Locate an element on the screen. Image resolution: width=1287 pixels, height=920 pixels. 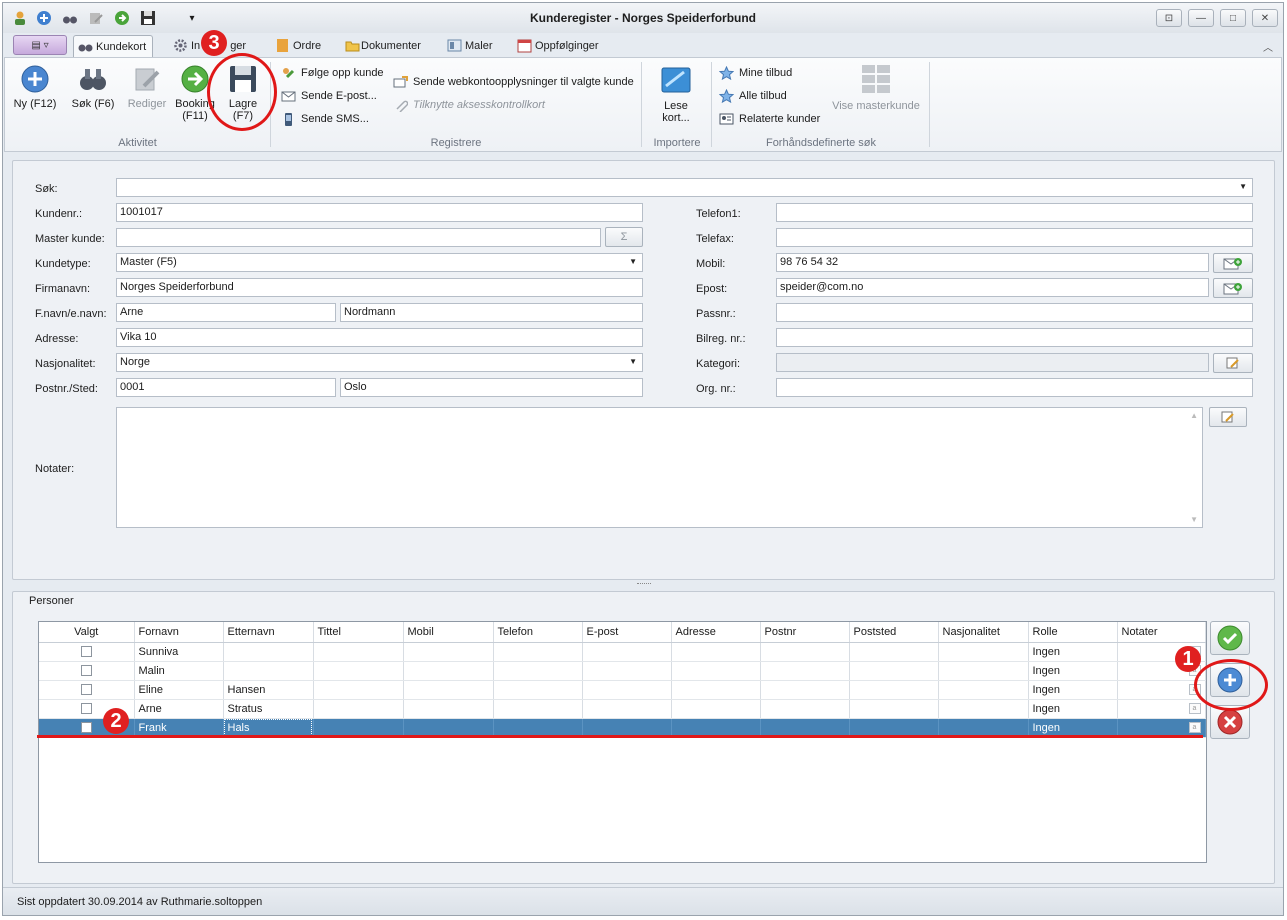
column-header: Mobil is located at coordinates (448, 632).